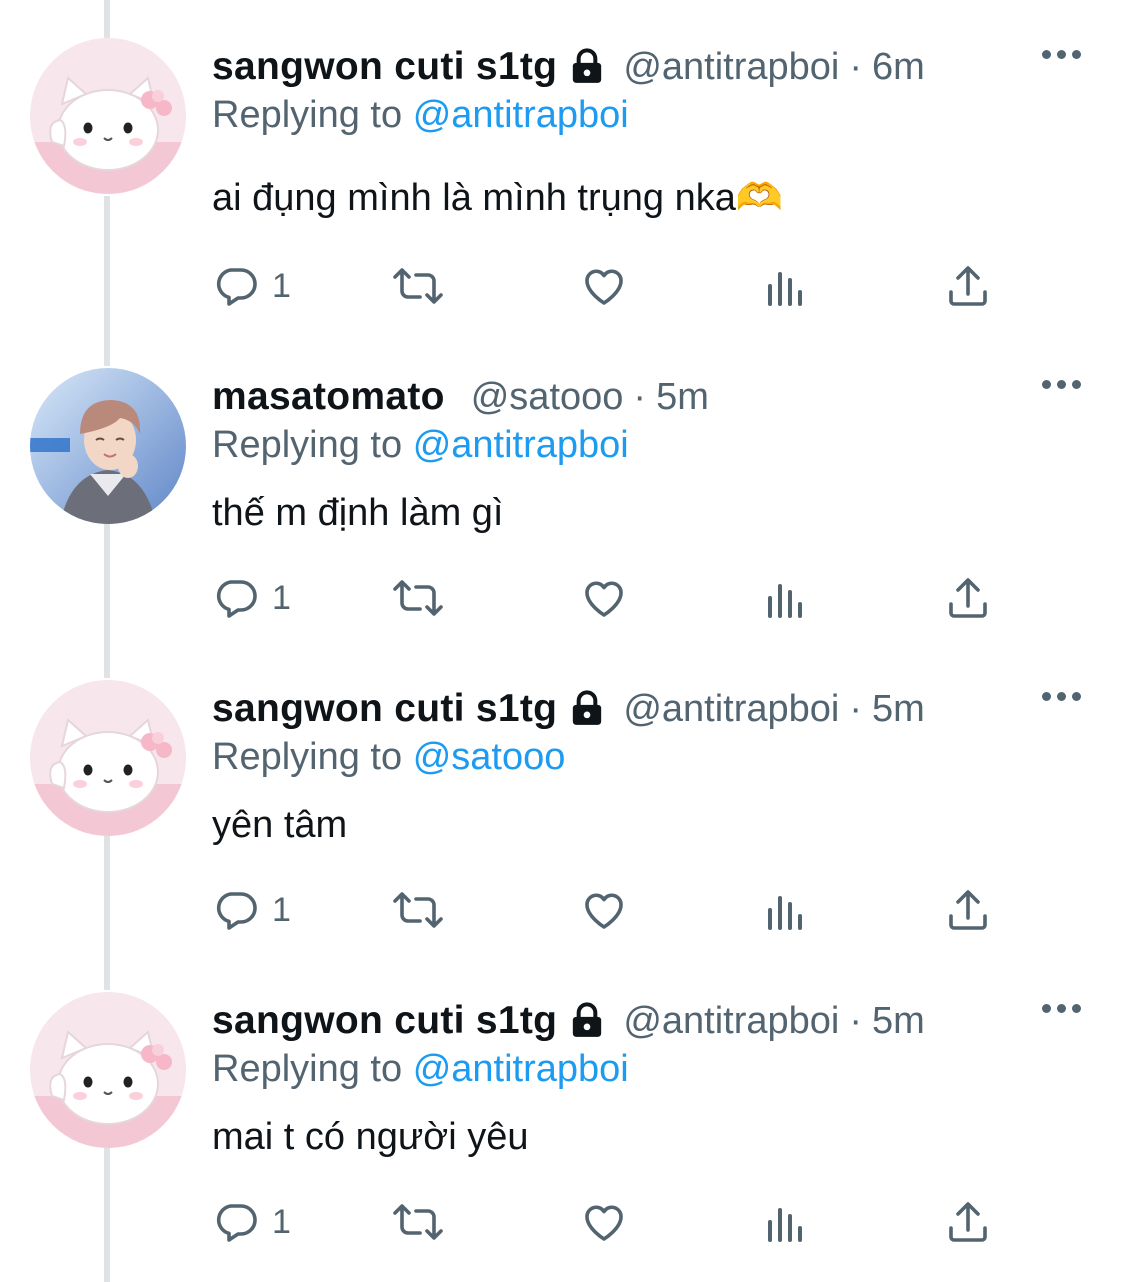 This screenshot has width=1125, height=1282. Describe the element at coordinates (460, 397) in the screenshot. I see `tweet-header: masatomato @satooo · 5m` at that location.